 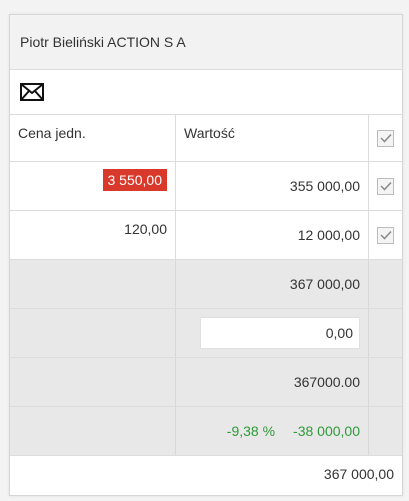 I want to click on row-value: 355 000,00, so click(x=324, y=186).